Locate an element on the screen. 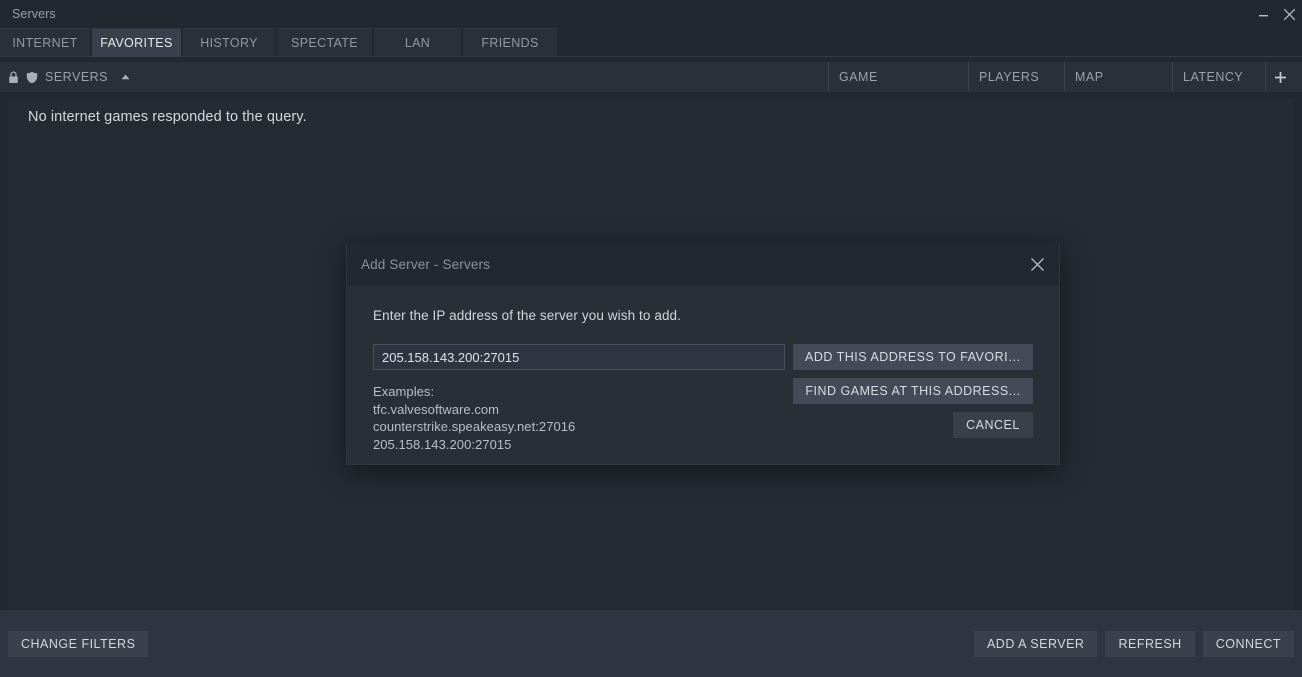 This screenshot has height=677, width=1302. tab-label: SPECTATE is located at coordinates (324, 43).